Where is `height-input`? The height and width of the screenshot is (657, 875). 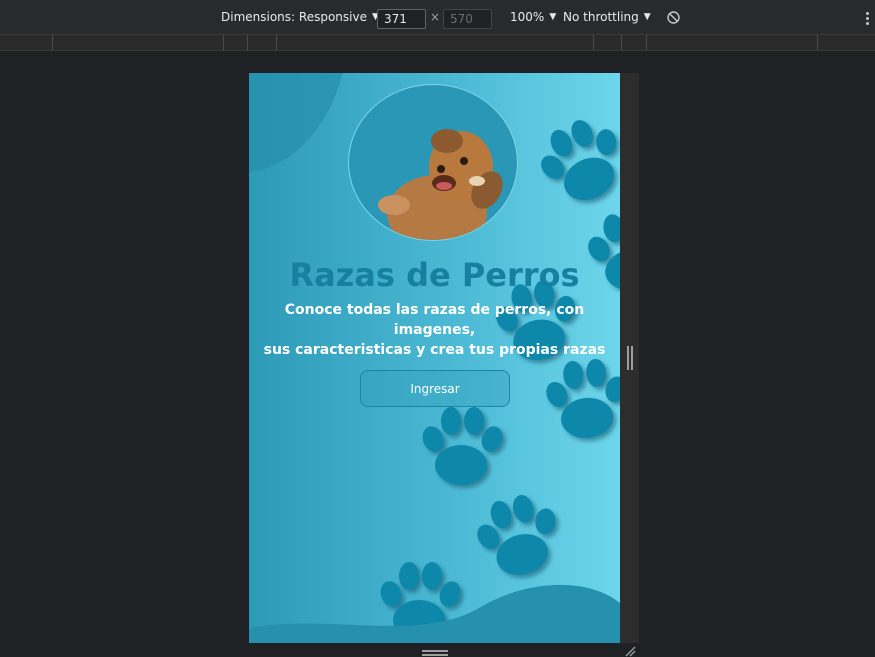
height-input is located at coordinates (467, 19).